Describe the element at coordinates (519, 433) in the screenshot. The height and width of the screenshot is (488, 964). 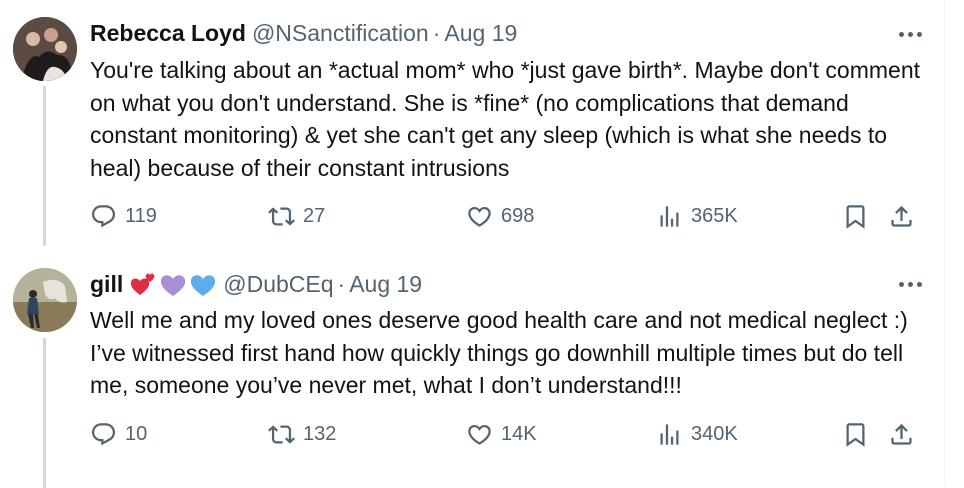
I see `like-count: 14K` at that location.